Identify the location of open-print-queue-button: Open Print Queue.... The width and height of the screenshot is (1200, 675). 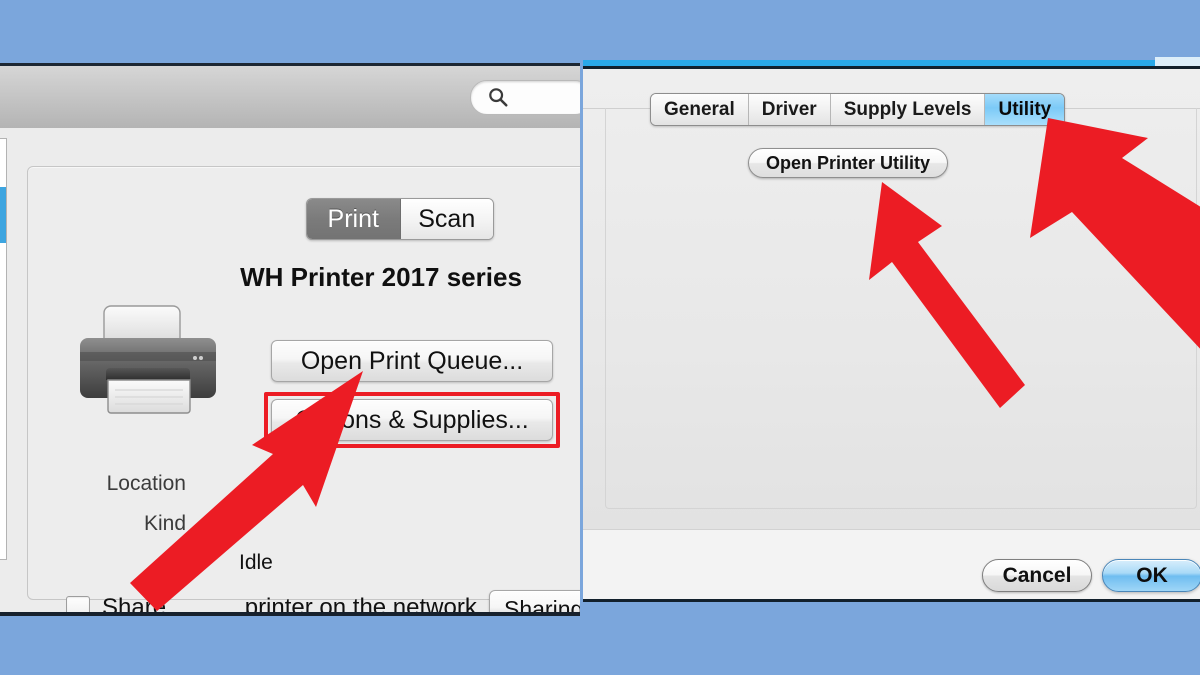
(412, 361).